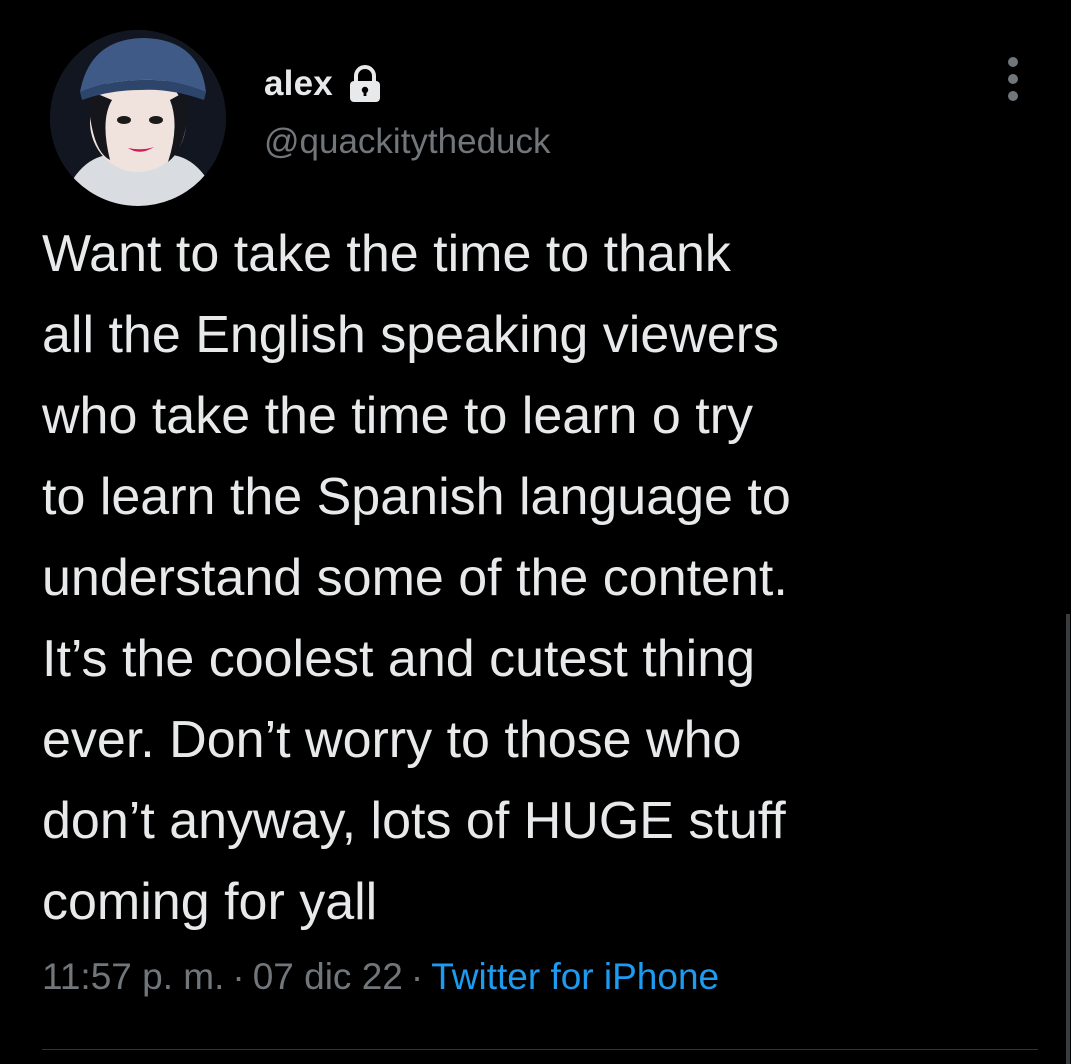  What do you see at coordinates (540, 1049) in the screenshot?
I see `divider` at bounding box center [540, 1049].